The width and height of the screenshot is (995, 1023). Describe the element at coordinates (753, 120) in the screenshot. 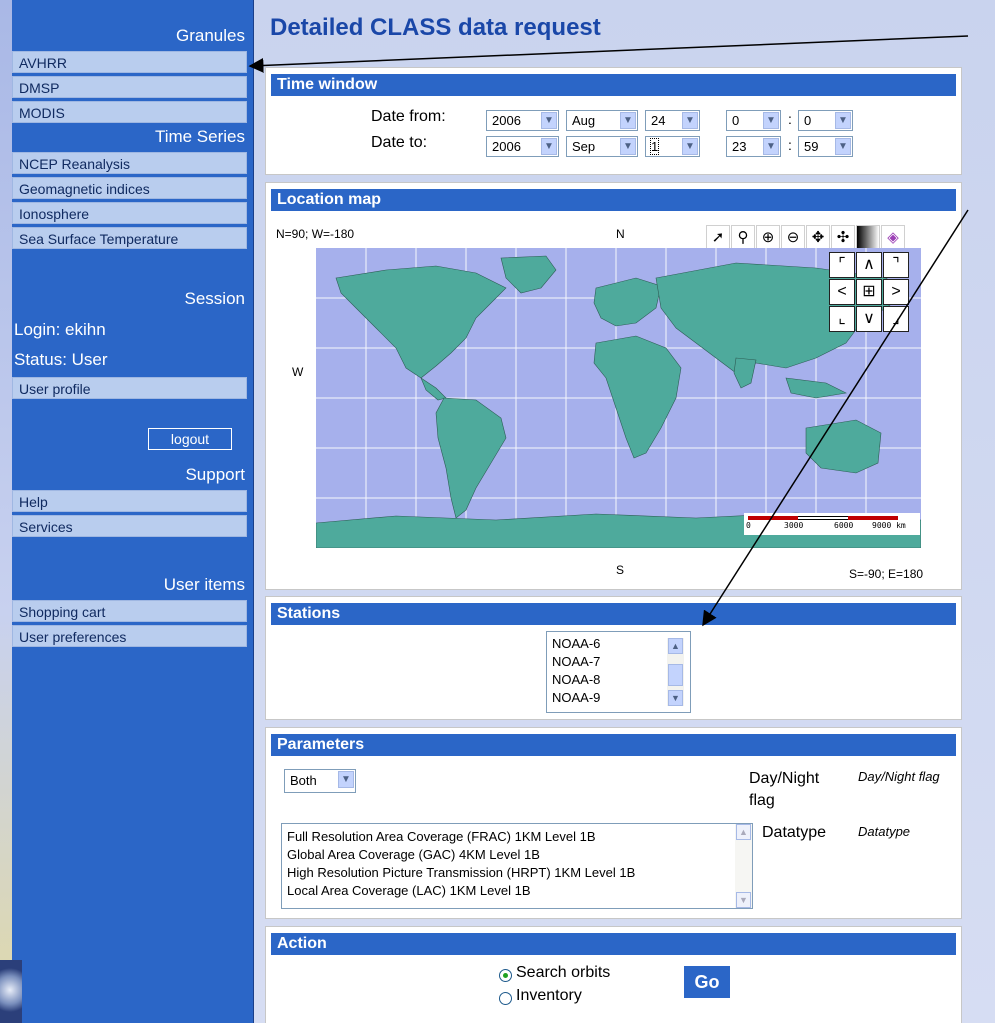

I see `from-hour-select: 0 ▼` at that location.